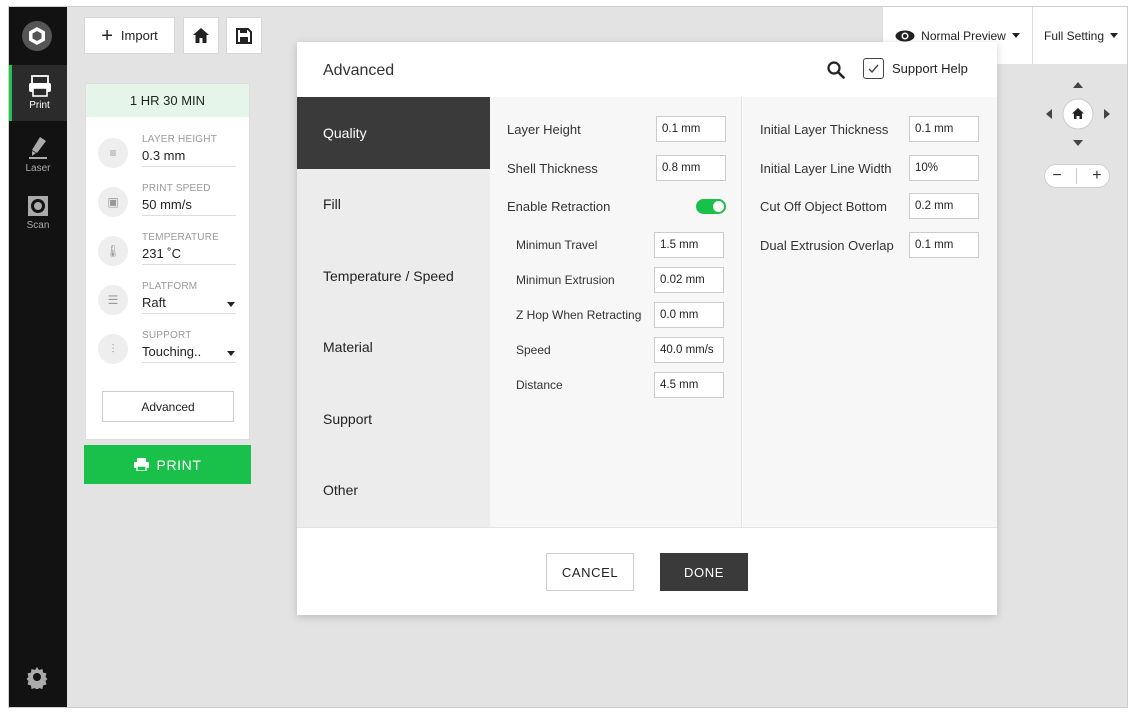 This screenshot has width=1136, height=716. I want to click on app-logo, so click(37, 36).